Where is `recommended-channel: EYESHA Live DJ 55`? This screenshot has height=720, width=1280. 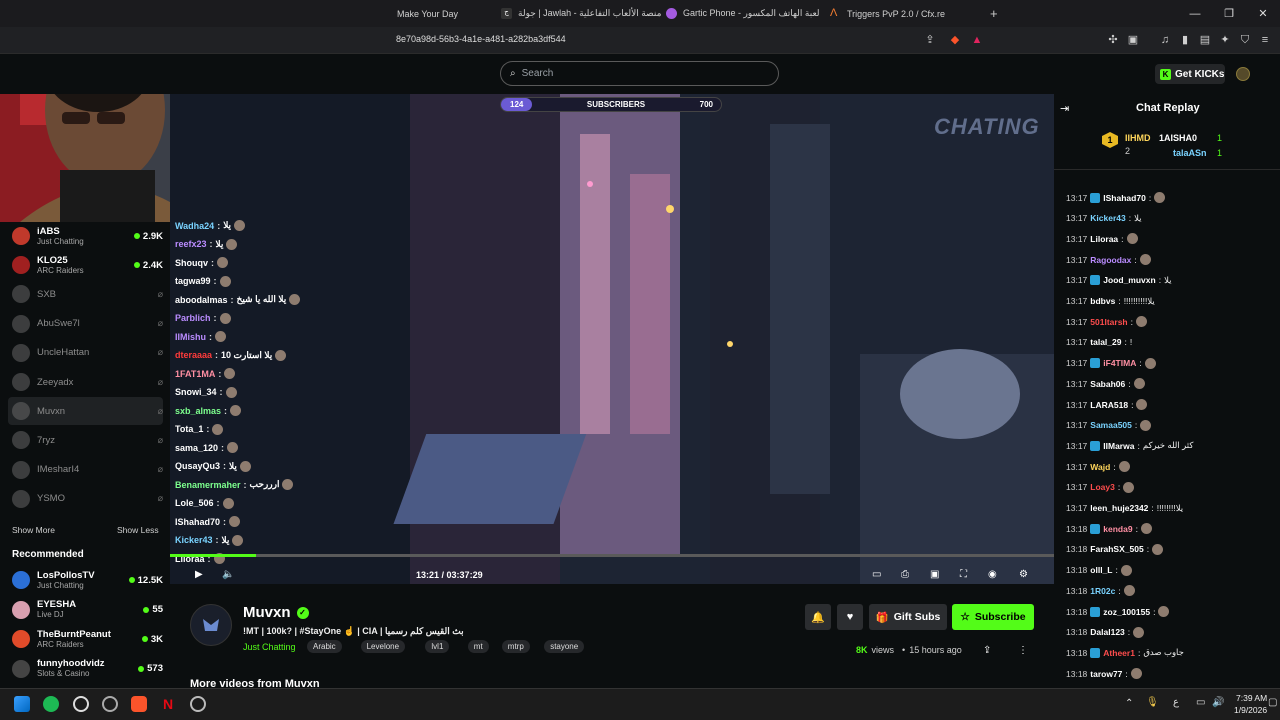 recommended-channel: EYESHA Live DJ 55 is located at coordinates (85, 610).